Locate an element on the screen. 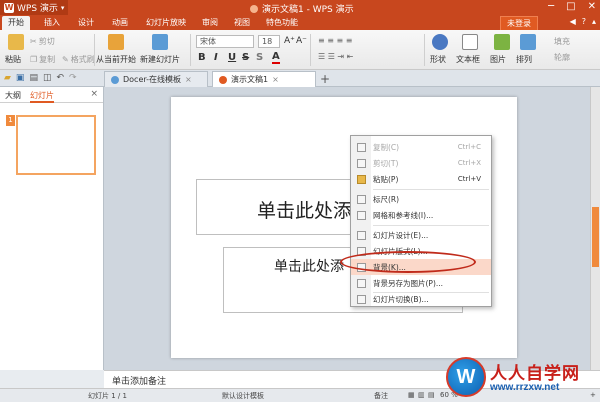  copy-button: ❐ 复制 is located at coordinates (42, 59).